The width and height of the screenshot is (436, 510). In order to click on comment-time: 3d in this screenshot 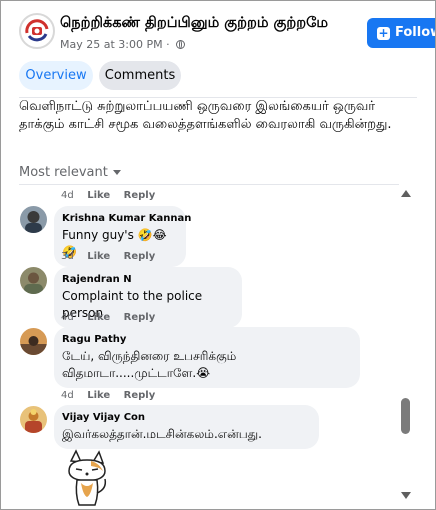, I will do `click(67, 256)`.